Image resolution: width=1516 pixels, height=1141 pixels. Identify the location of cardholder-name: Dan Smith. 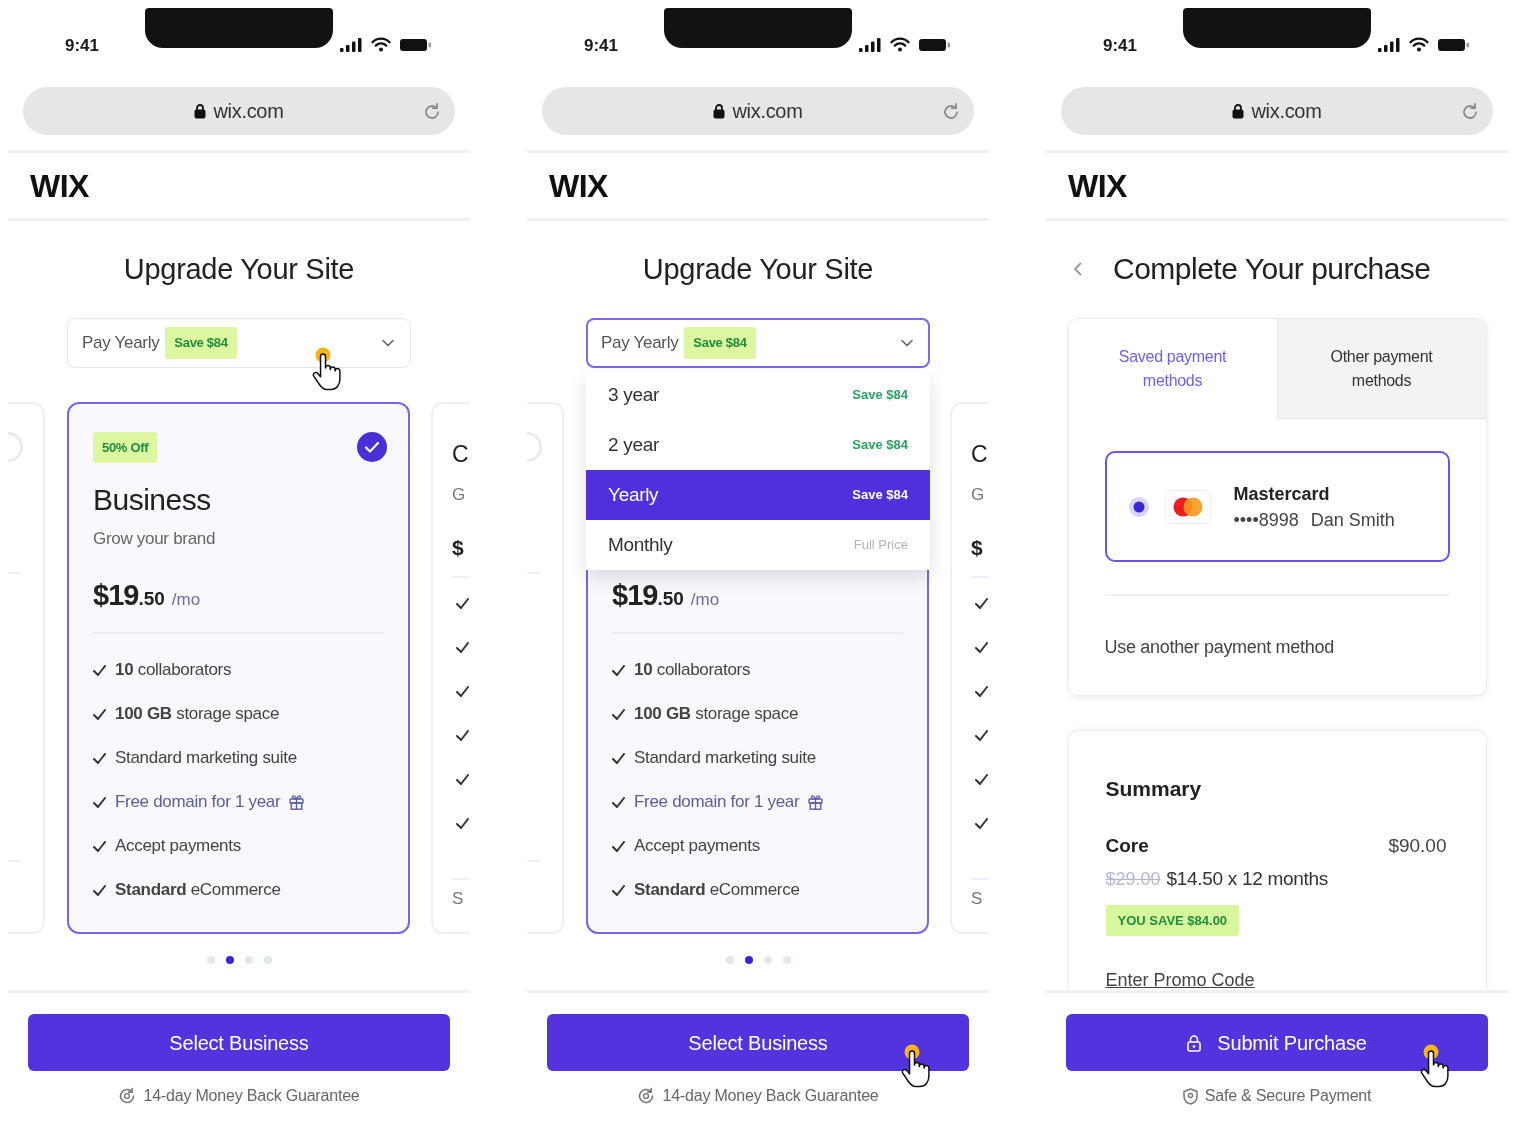
(1352, 520).